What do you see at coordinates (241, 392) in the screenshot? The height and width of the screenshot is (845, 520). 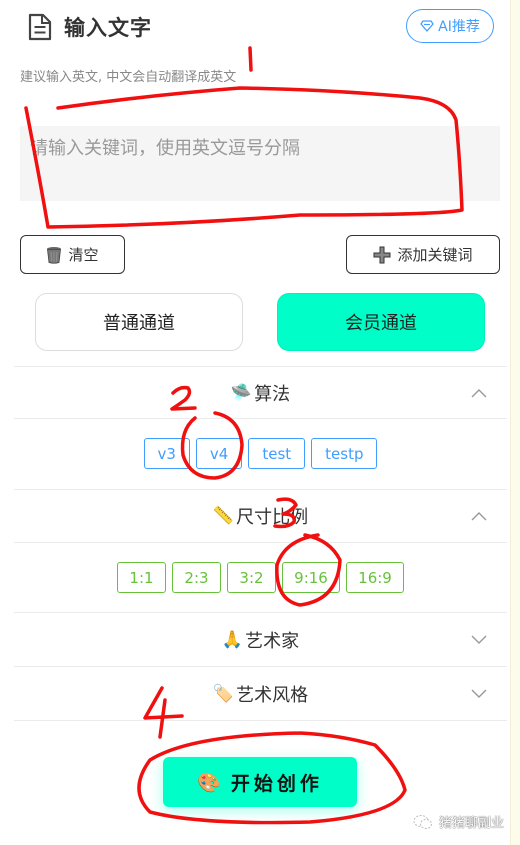 I see `ufo-icon: 🛸` at bounding box center [241, 392].